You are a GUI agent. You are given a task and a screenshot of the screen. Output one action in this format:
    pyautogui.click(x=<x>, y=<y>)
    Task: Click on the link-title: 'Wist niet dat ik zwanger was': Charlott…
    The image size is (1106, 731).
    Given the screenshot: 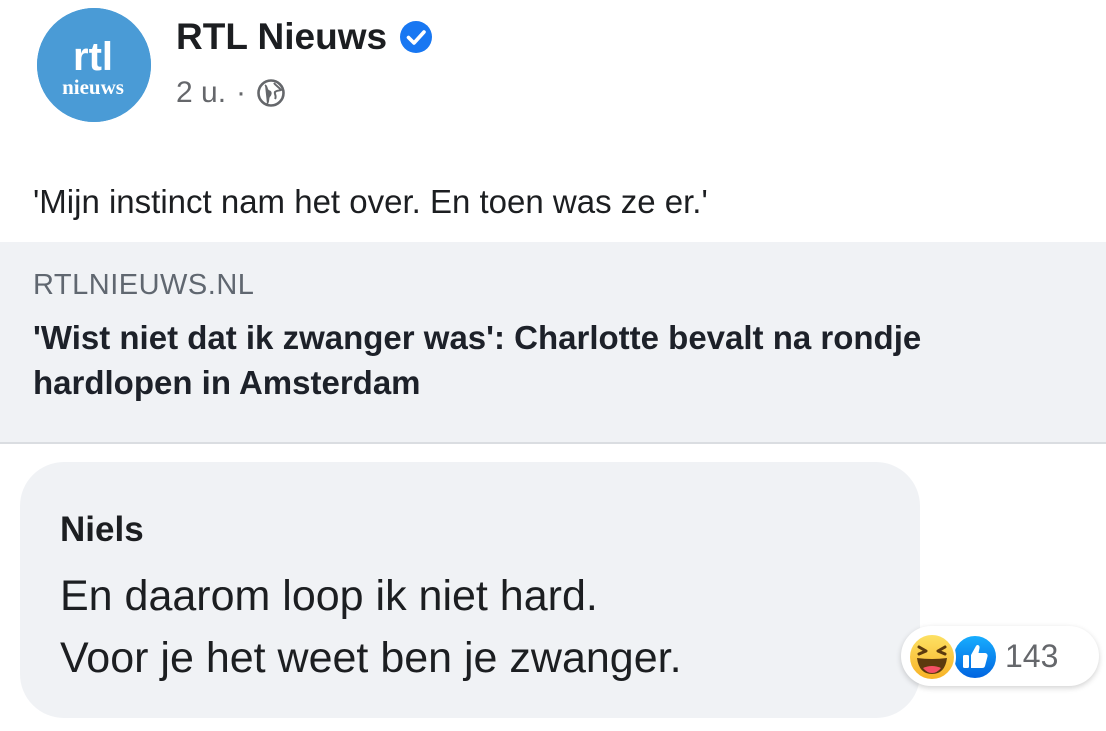 What is the action you would take?
    pyautogui.click(x=477, y=360)
    